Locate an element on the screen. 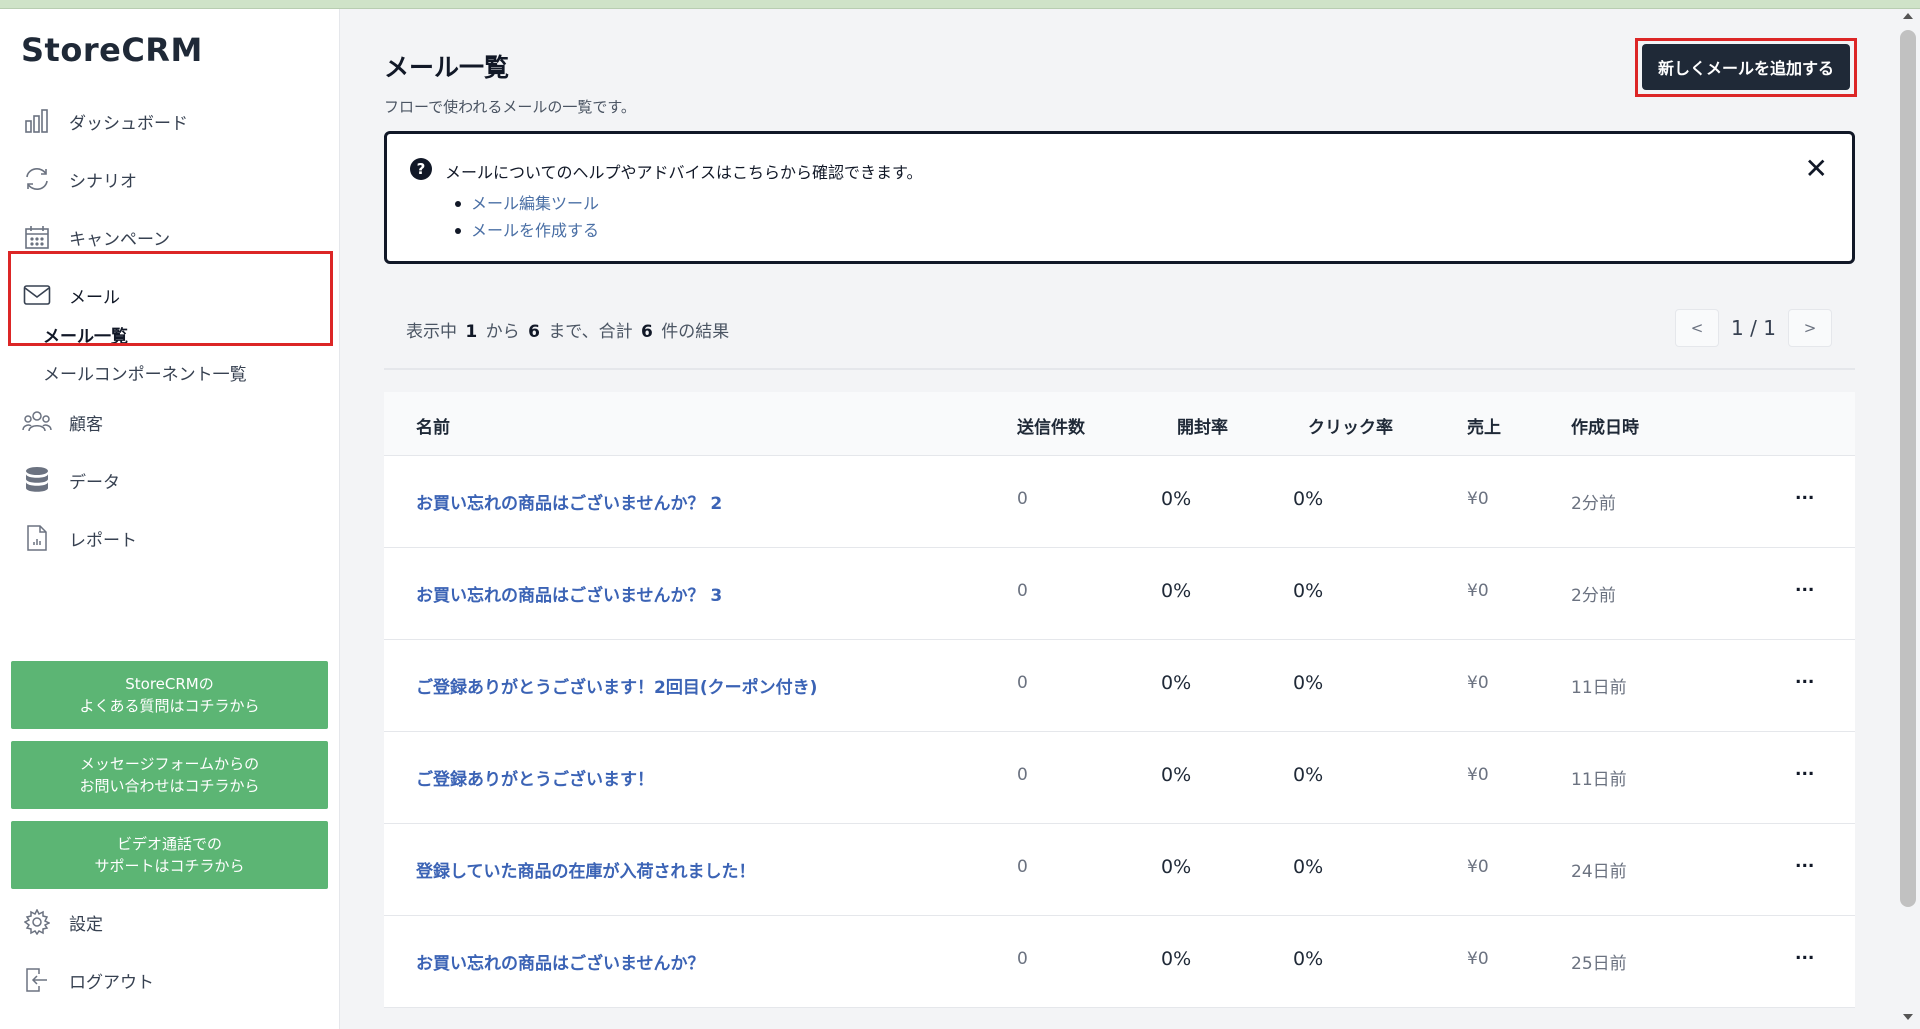 The image size is (1920, 1029). column-header-sent: 送信件数 is located at coordinates (1051, 425).